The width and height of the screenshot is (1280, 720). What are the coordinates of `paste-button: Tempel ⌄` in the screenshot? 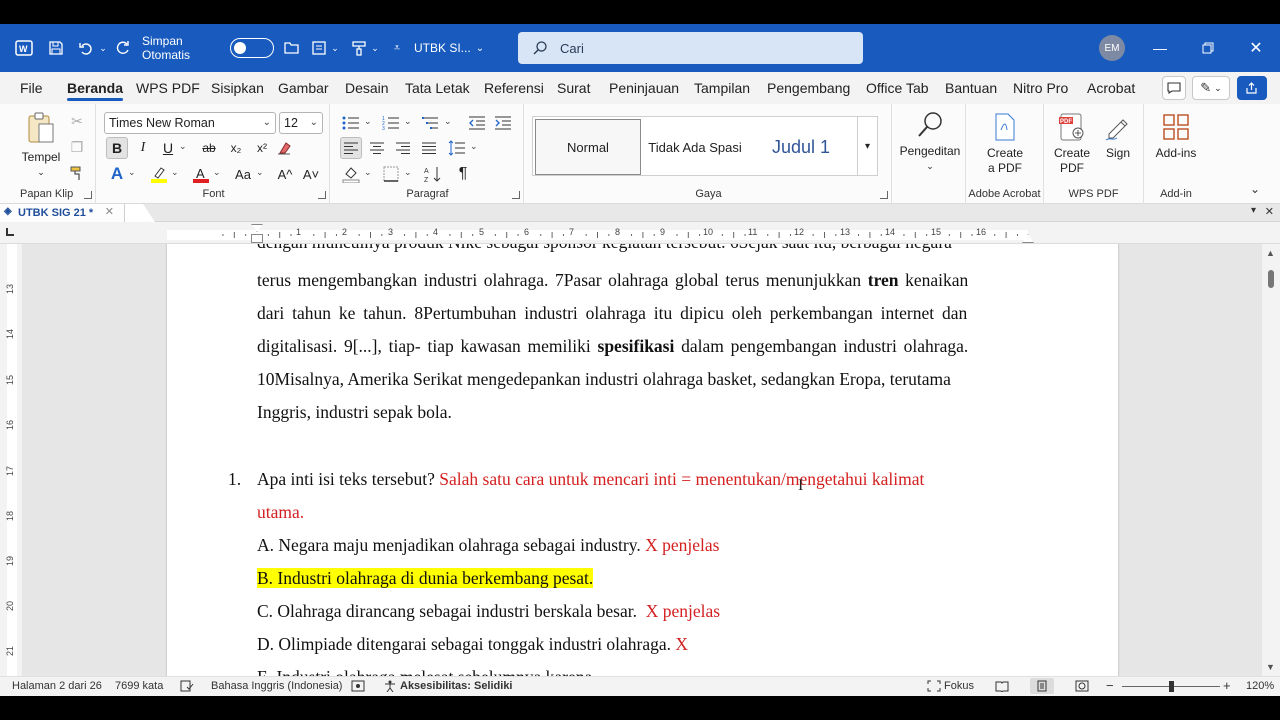 It's located at (41, 145).